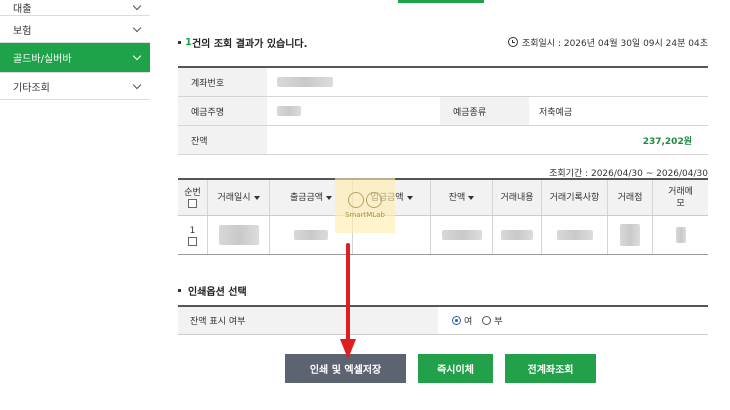 Image resolution: width=730 pixels, height=410 pixels. I want to click on row-memo, so click(680, 235).